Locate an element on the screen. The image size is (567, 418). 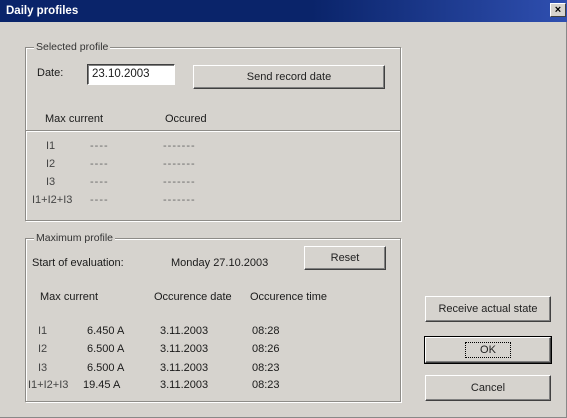
row-value-i2: ---- is located at coordinates (99, 164).